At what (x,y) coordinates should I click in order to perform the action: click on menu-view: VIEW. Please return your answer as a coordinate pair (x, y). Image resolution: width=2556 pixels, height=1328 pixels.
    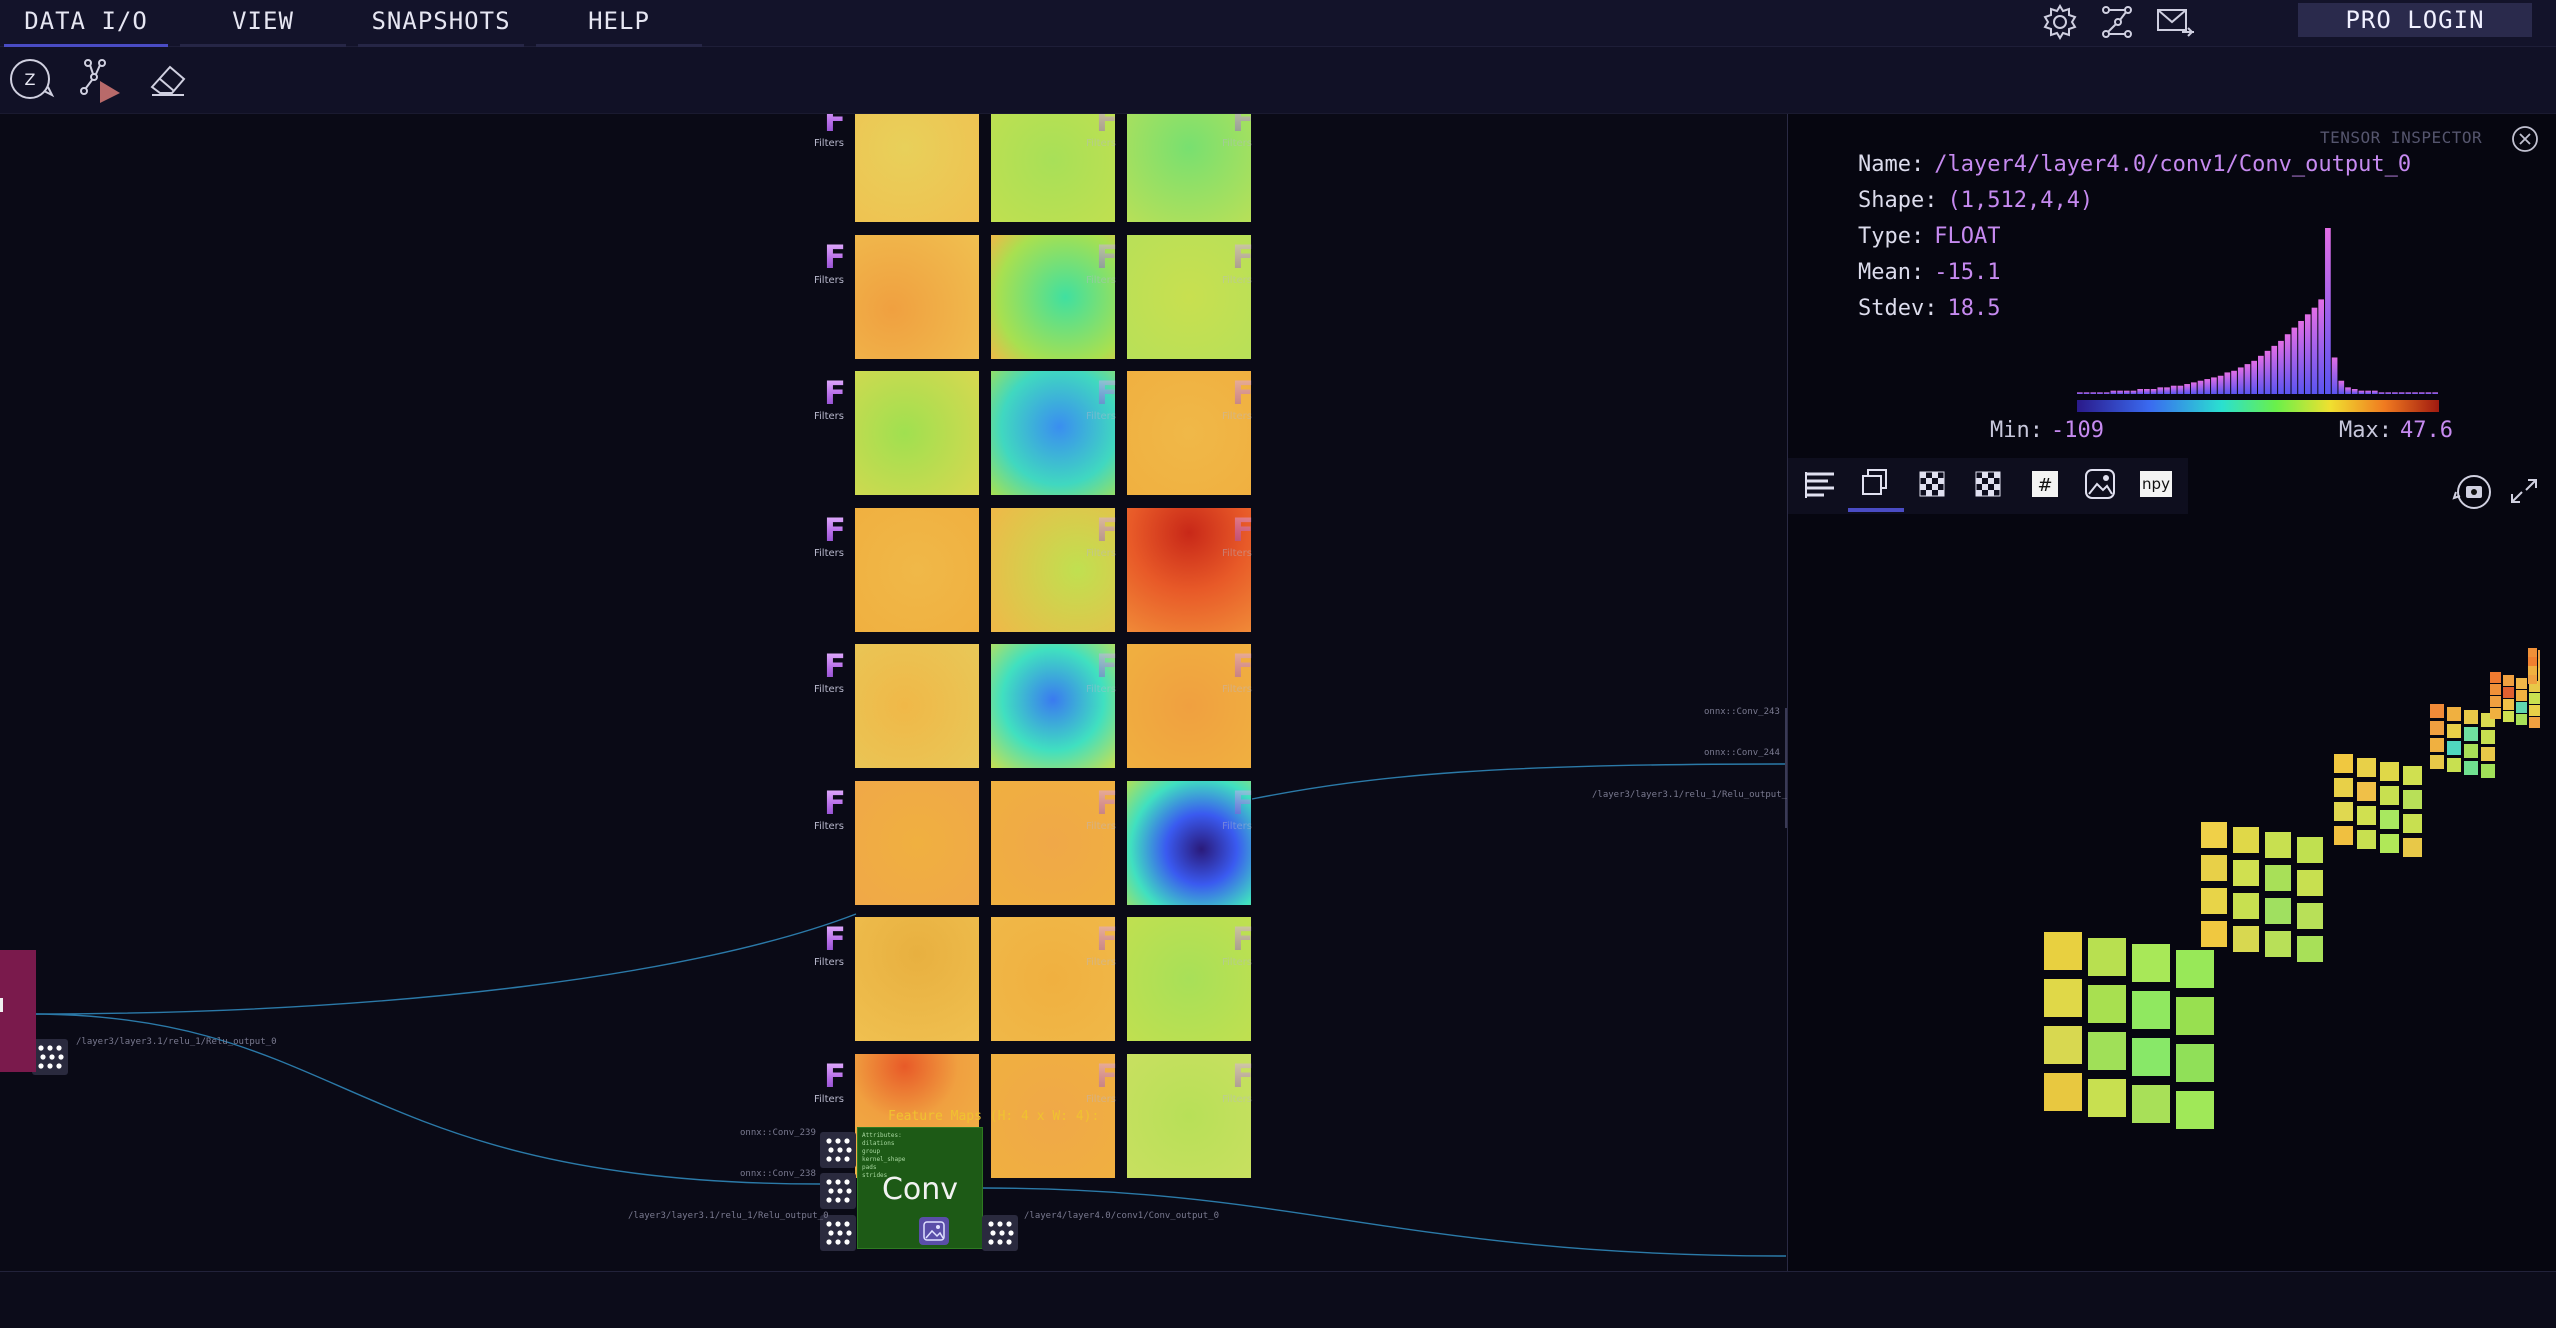
    Looking at the image, I should click on (263, 23).